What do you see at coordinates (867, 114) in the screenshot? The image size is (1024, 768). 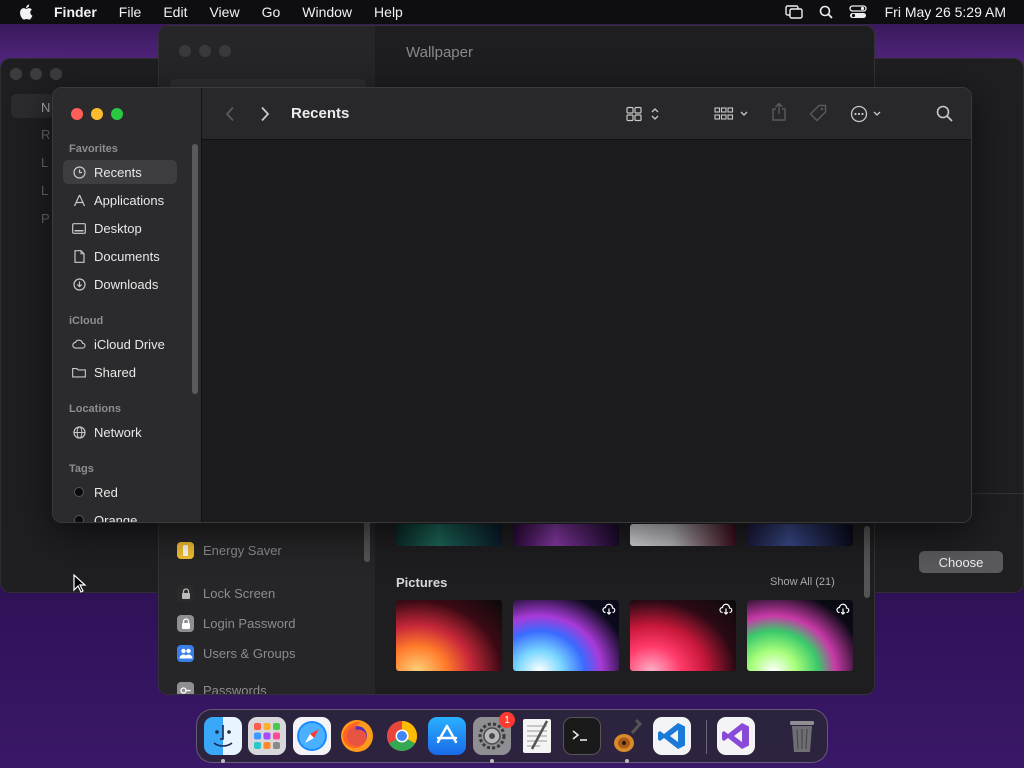 I see `more-icon` at bounding box center [867, 114].